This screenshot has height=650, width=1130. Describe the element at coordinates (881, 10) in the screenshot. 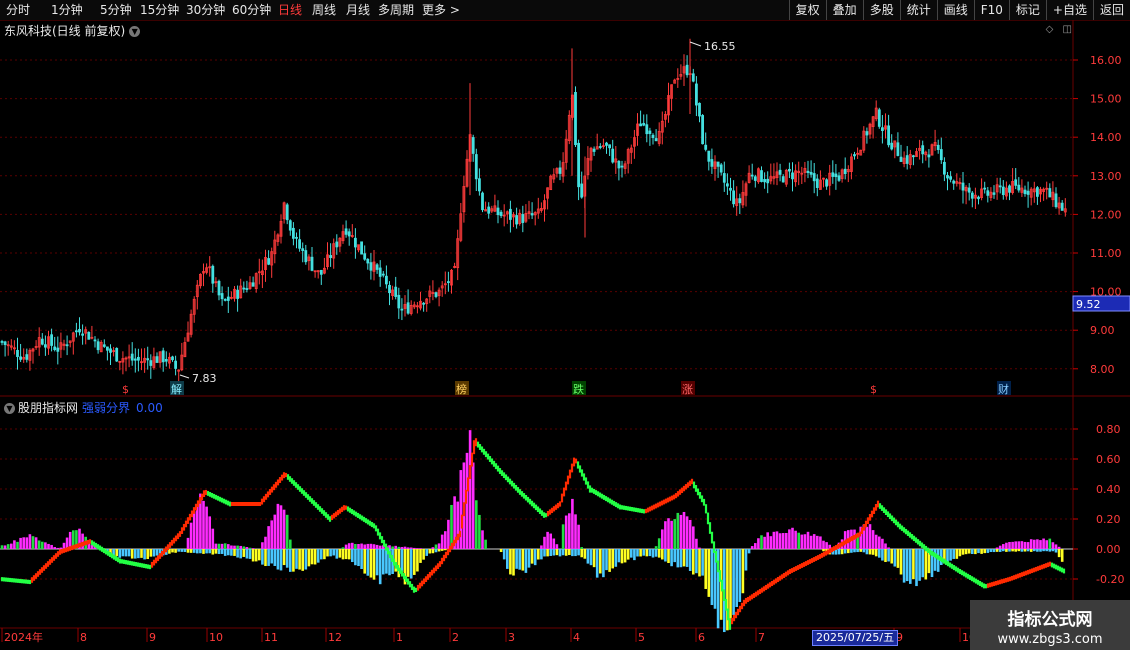

I see `multi-stock-button: 多股` at that location.